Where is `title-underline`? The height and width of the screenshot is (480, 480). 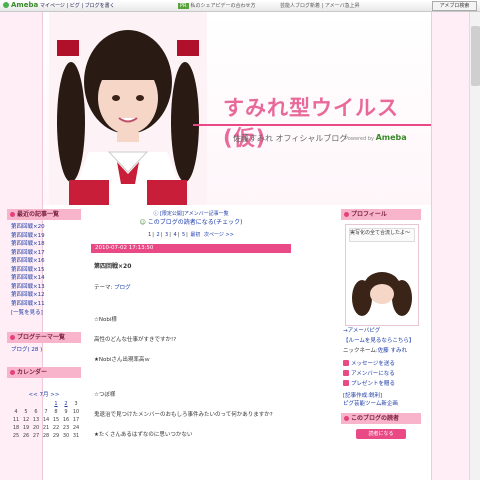 title-underline is located at coordinates (312, 125).